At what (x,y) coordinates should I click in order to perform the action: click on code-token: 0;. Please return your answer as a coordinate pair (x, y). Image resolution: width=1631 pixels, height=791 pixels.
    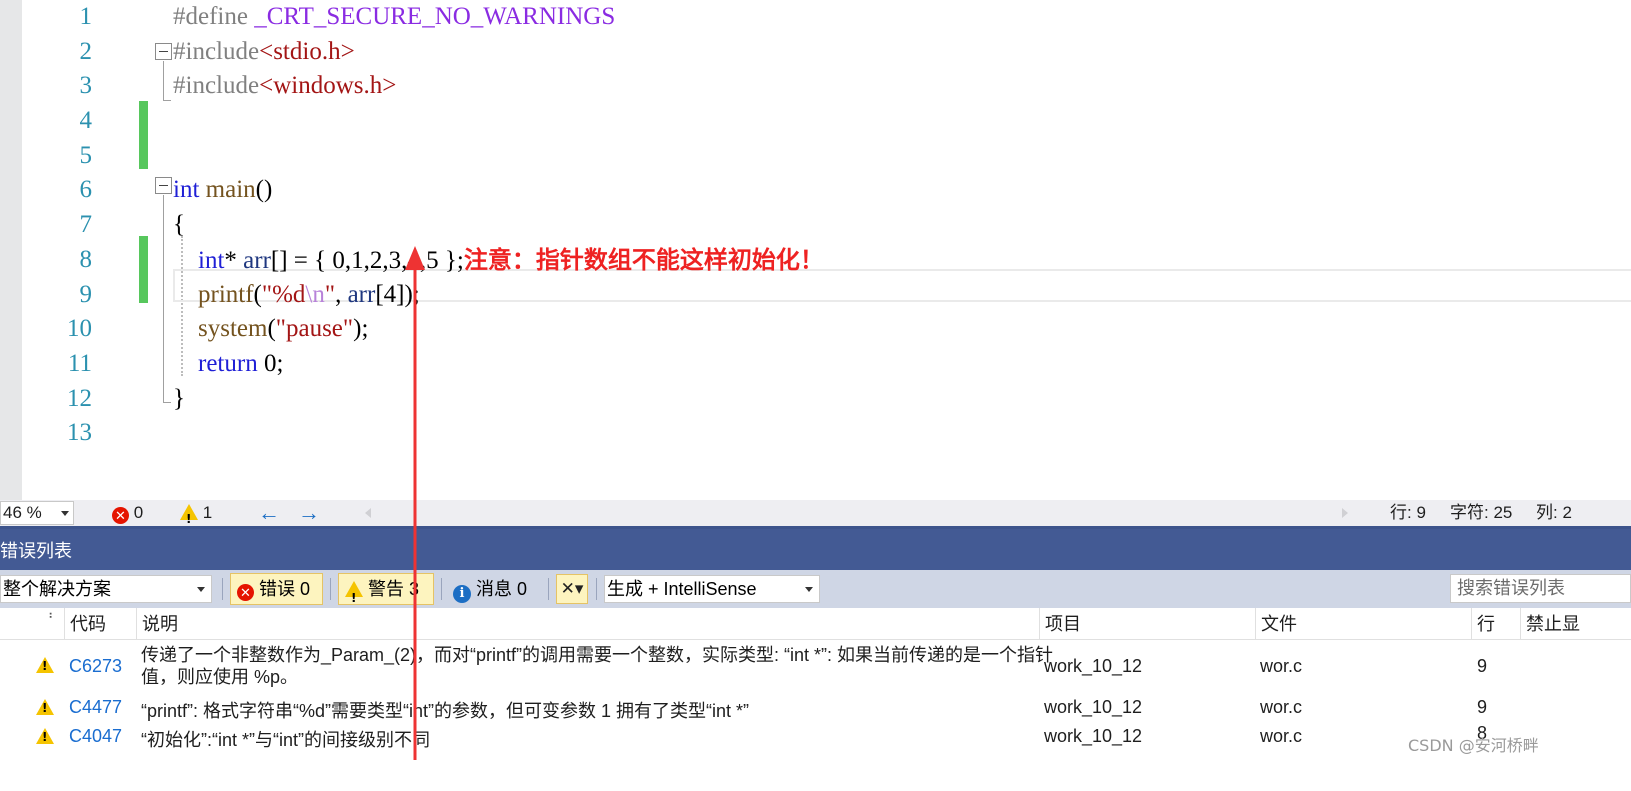
    Looking at the image, I should click on (270, 363).